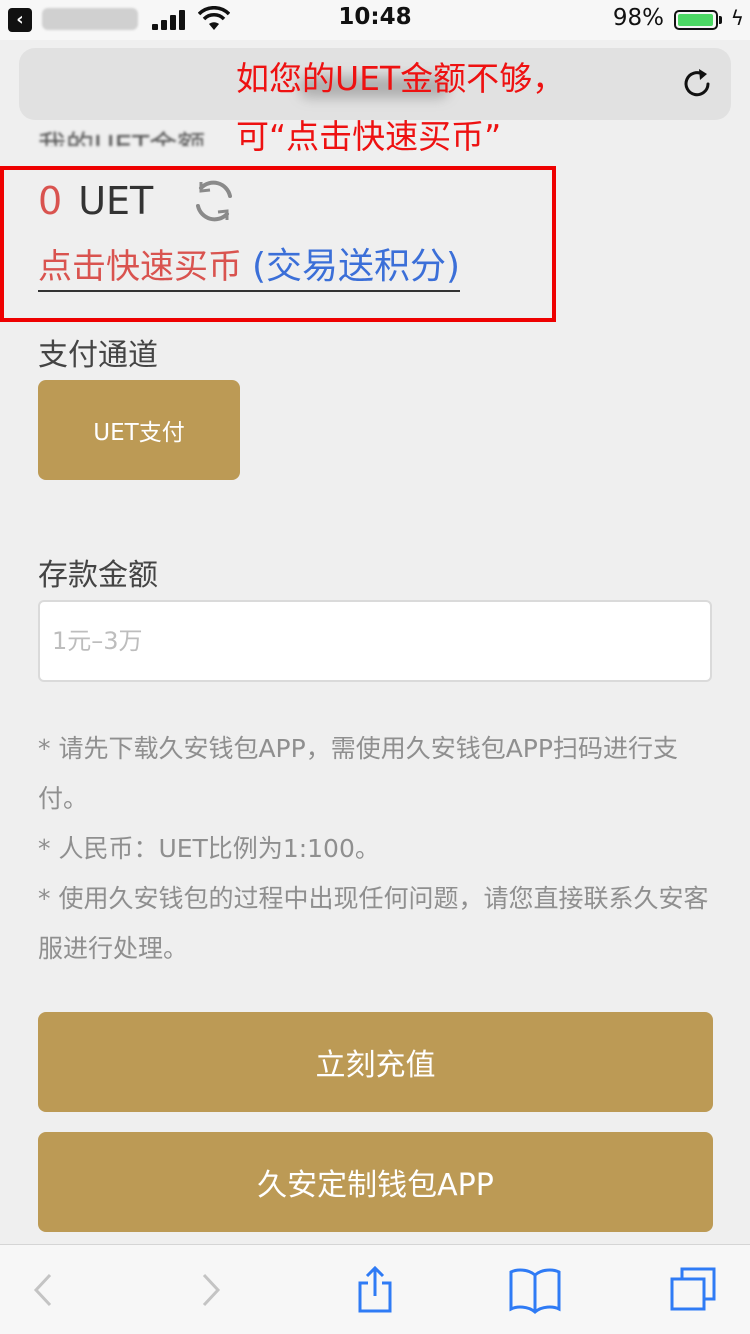 The image size is (750, 1334). What do you see at coordinates (720, 20) in the screenshot?
I see `battery-cap` at bounding box center [720, 20].